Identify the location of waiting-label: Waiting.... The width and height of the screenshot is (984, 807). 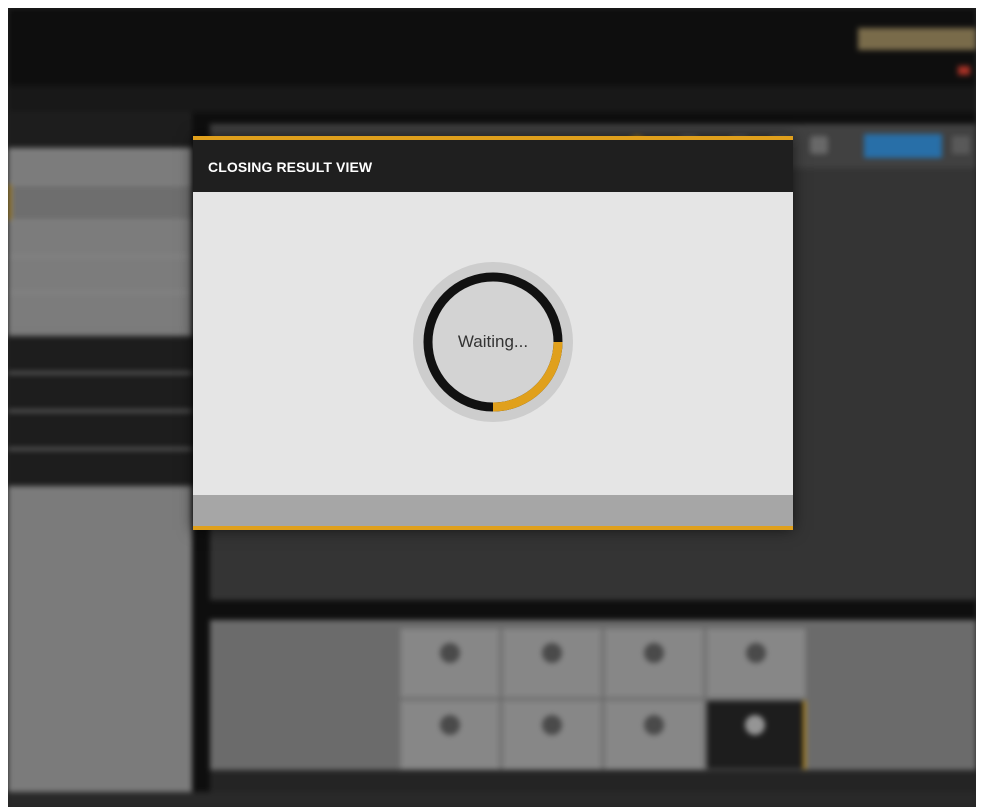
(493, 341).